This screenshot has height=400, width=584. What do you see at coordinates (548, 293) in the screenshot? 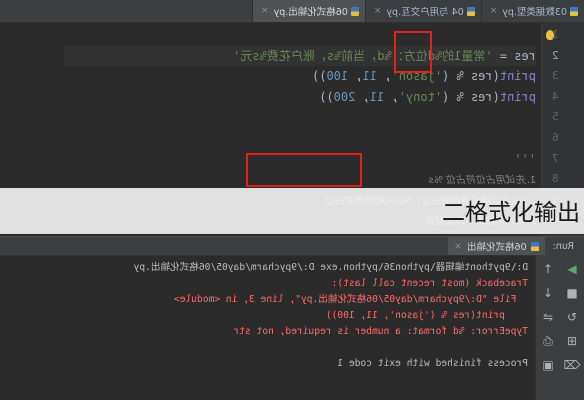
I see `scroll-down-icon: ↓` at bounding box center [548, 293].